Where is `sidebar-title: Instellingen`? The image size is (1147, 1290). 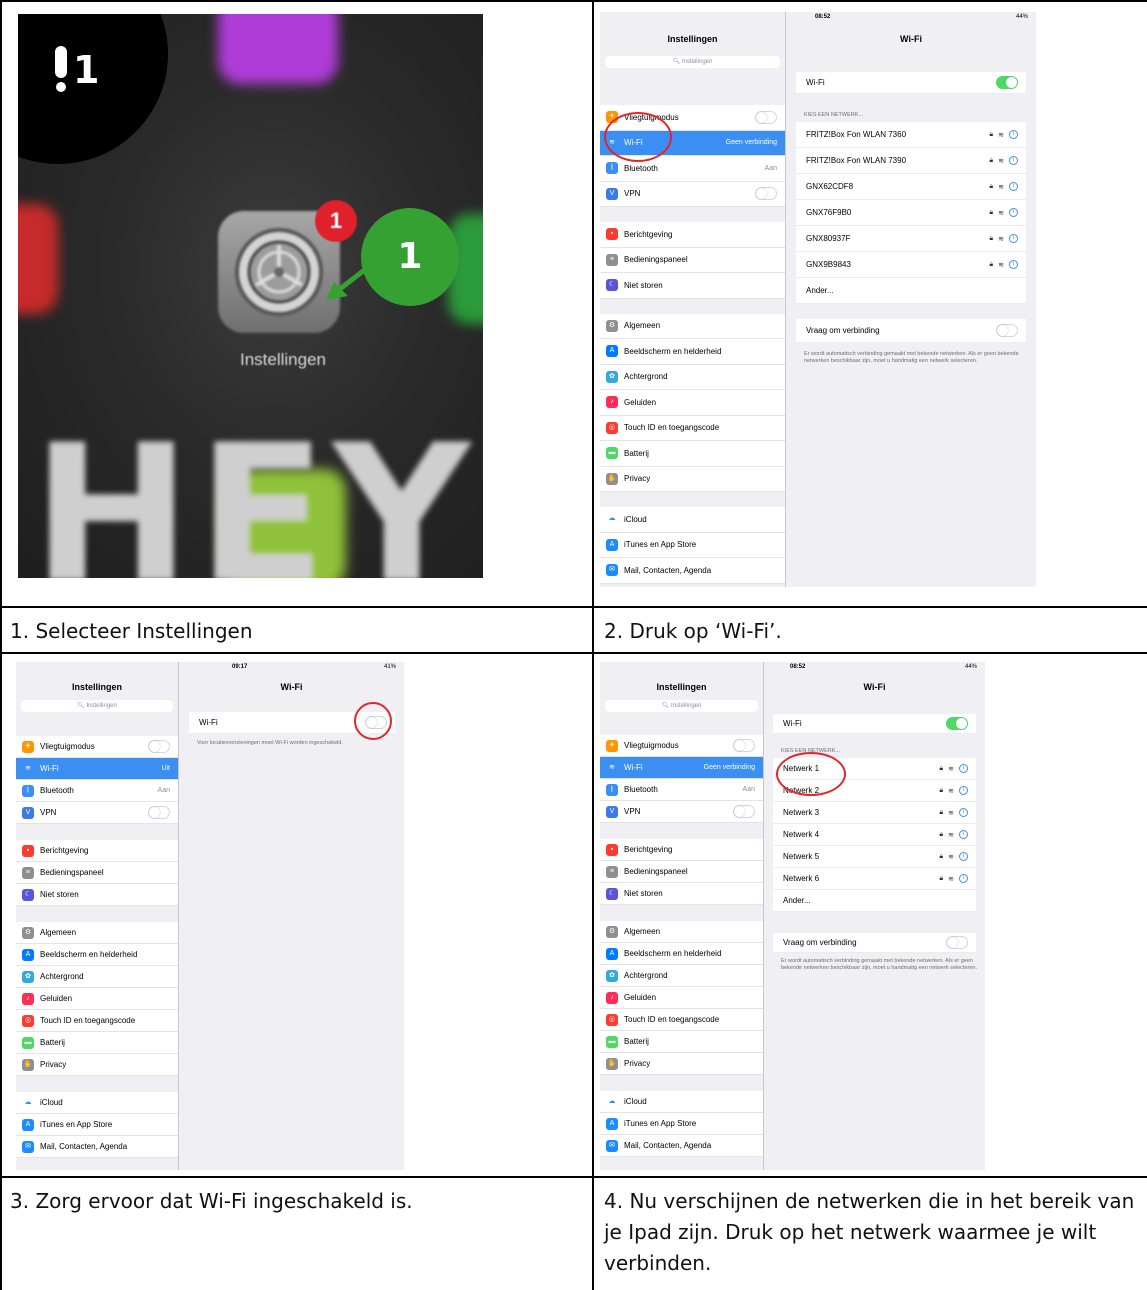 sidebar-title: Instellingen is located at coordinates (681, 687).